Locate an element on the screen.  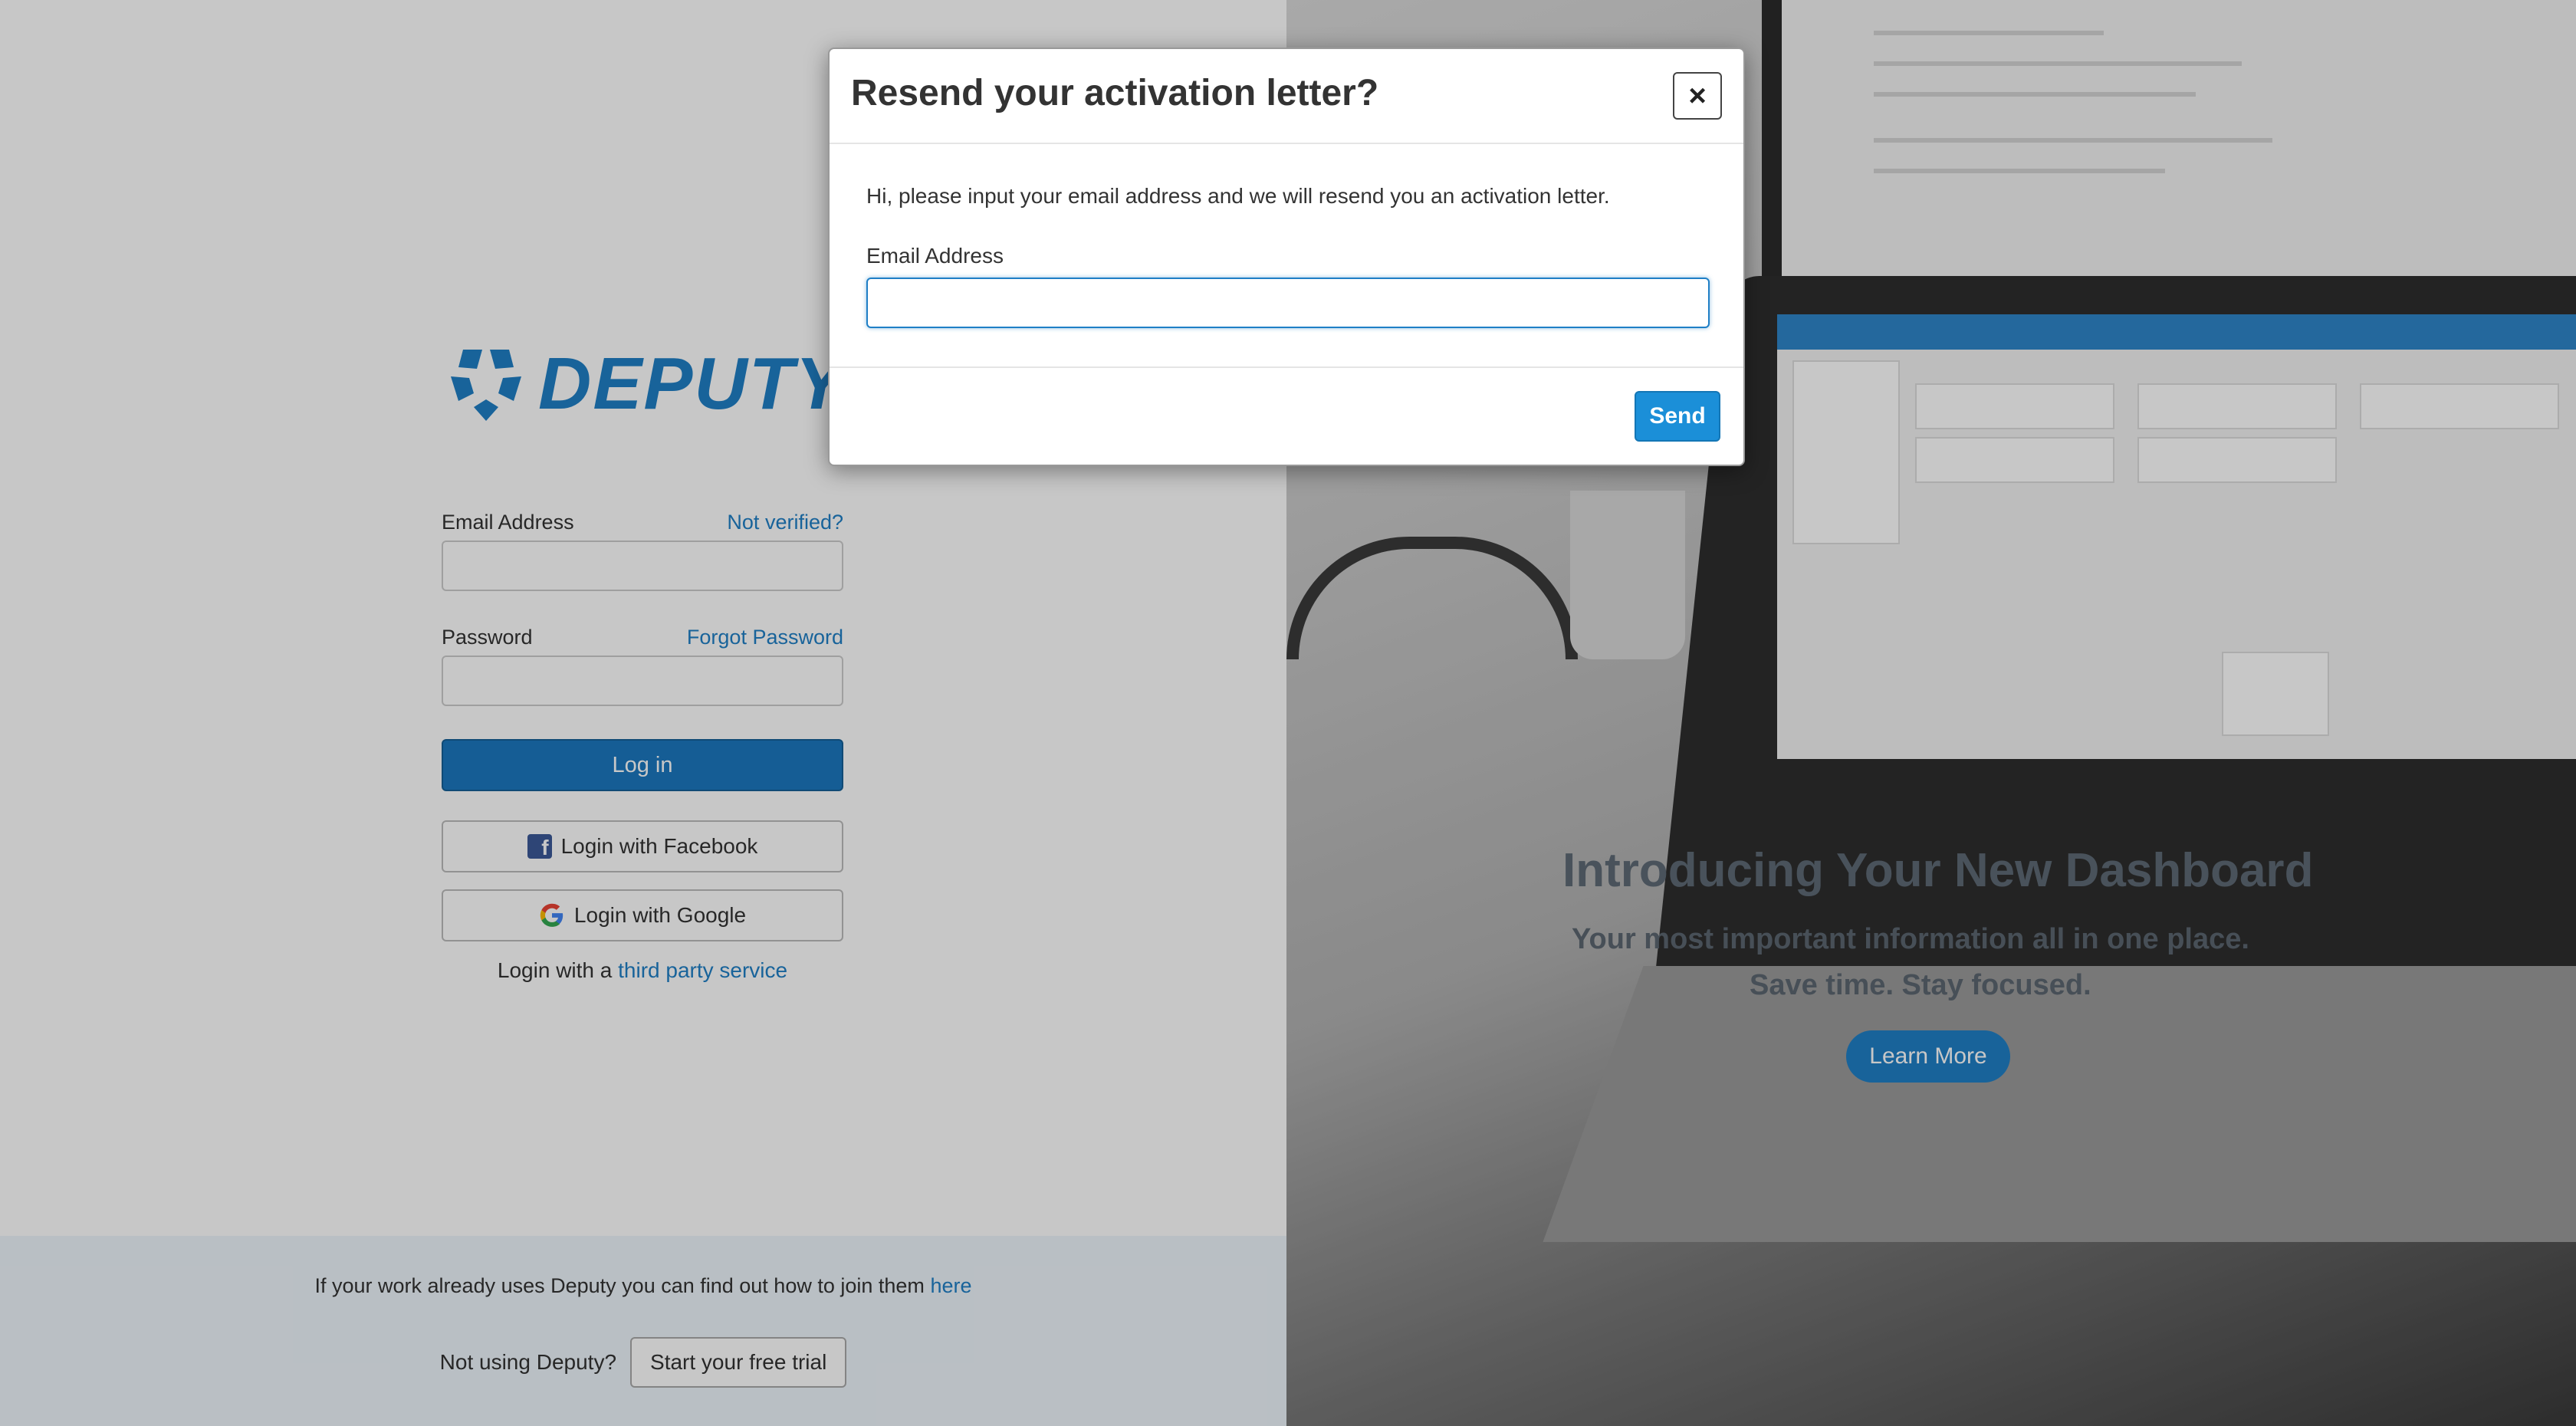
close-icon: × is located at coordinates (1697, 96).